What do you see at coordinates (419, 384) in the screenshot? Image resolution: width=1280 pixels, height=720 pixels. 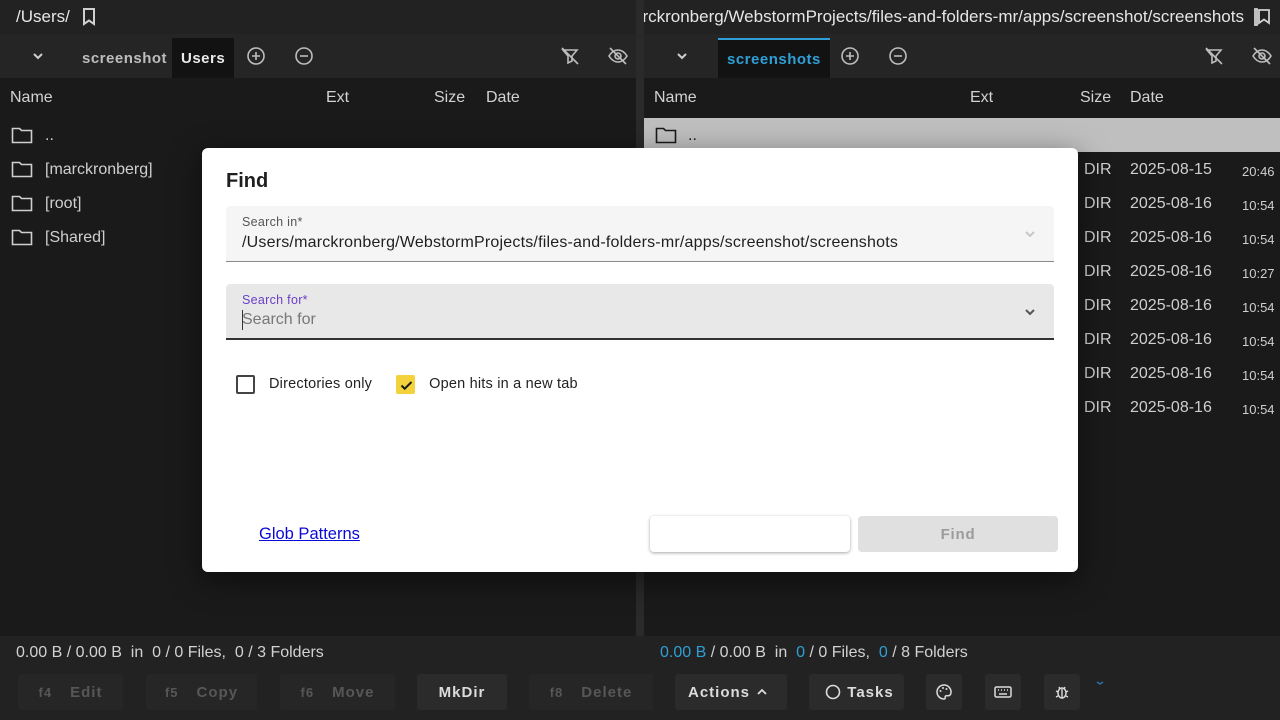 I see `options-row: Directories only Open hits in a new tab` at bounding box center [419, 384].